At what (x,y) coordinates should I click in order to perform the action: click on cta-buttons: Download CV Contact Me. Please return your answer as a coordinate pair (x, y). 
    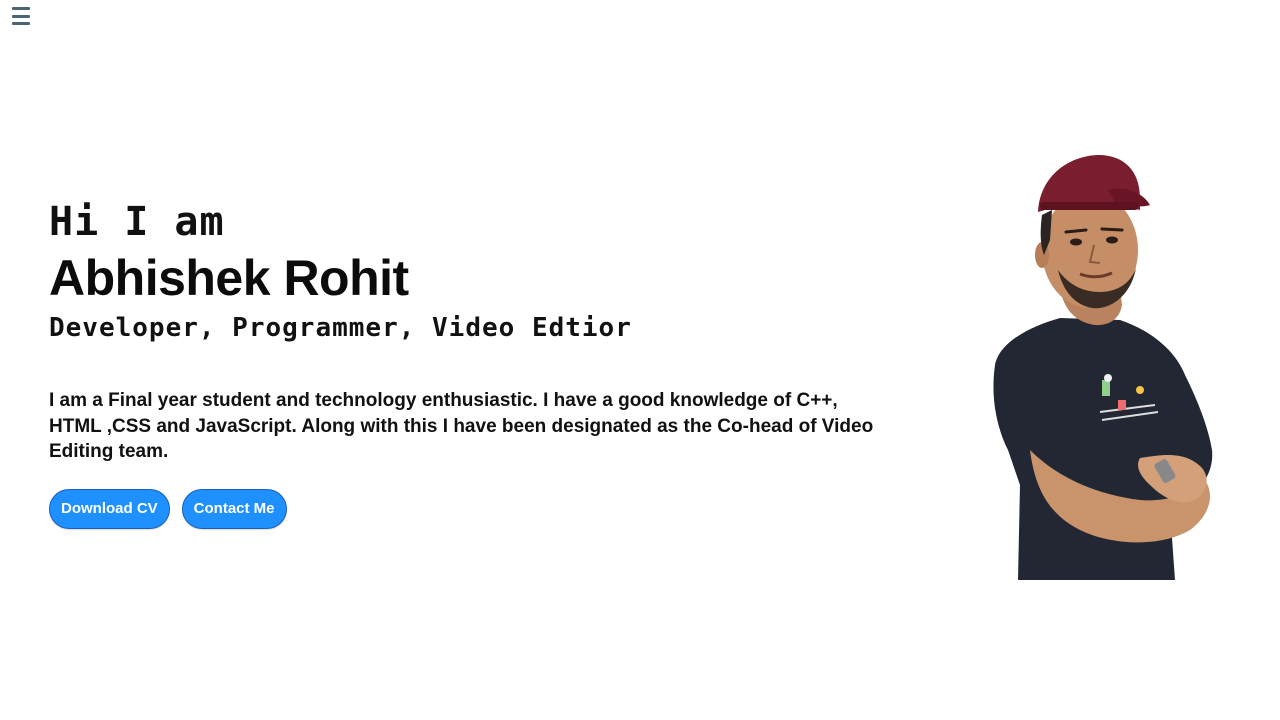
    Looking at the image, I should click on (469, 508).